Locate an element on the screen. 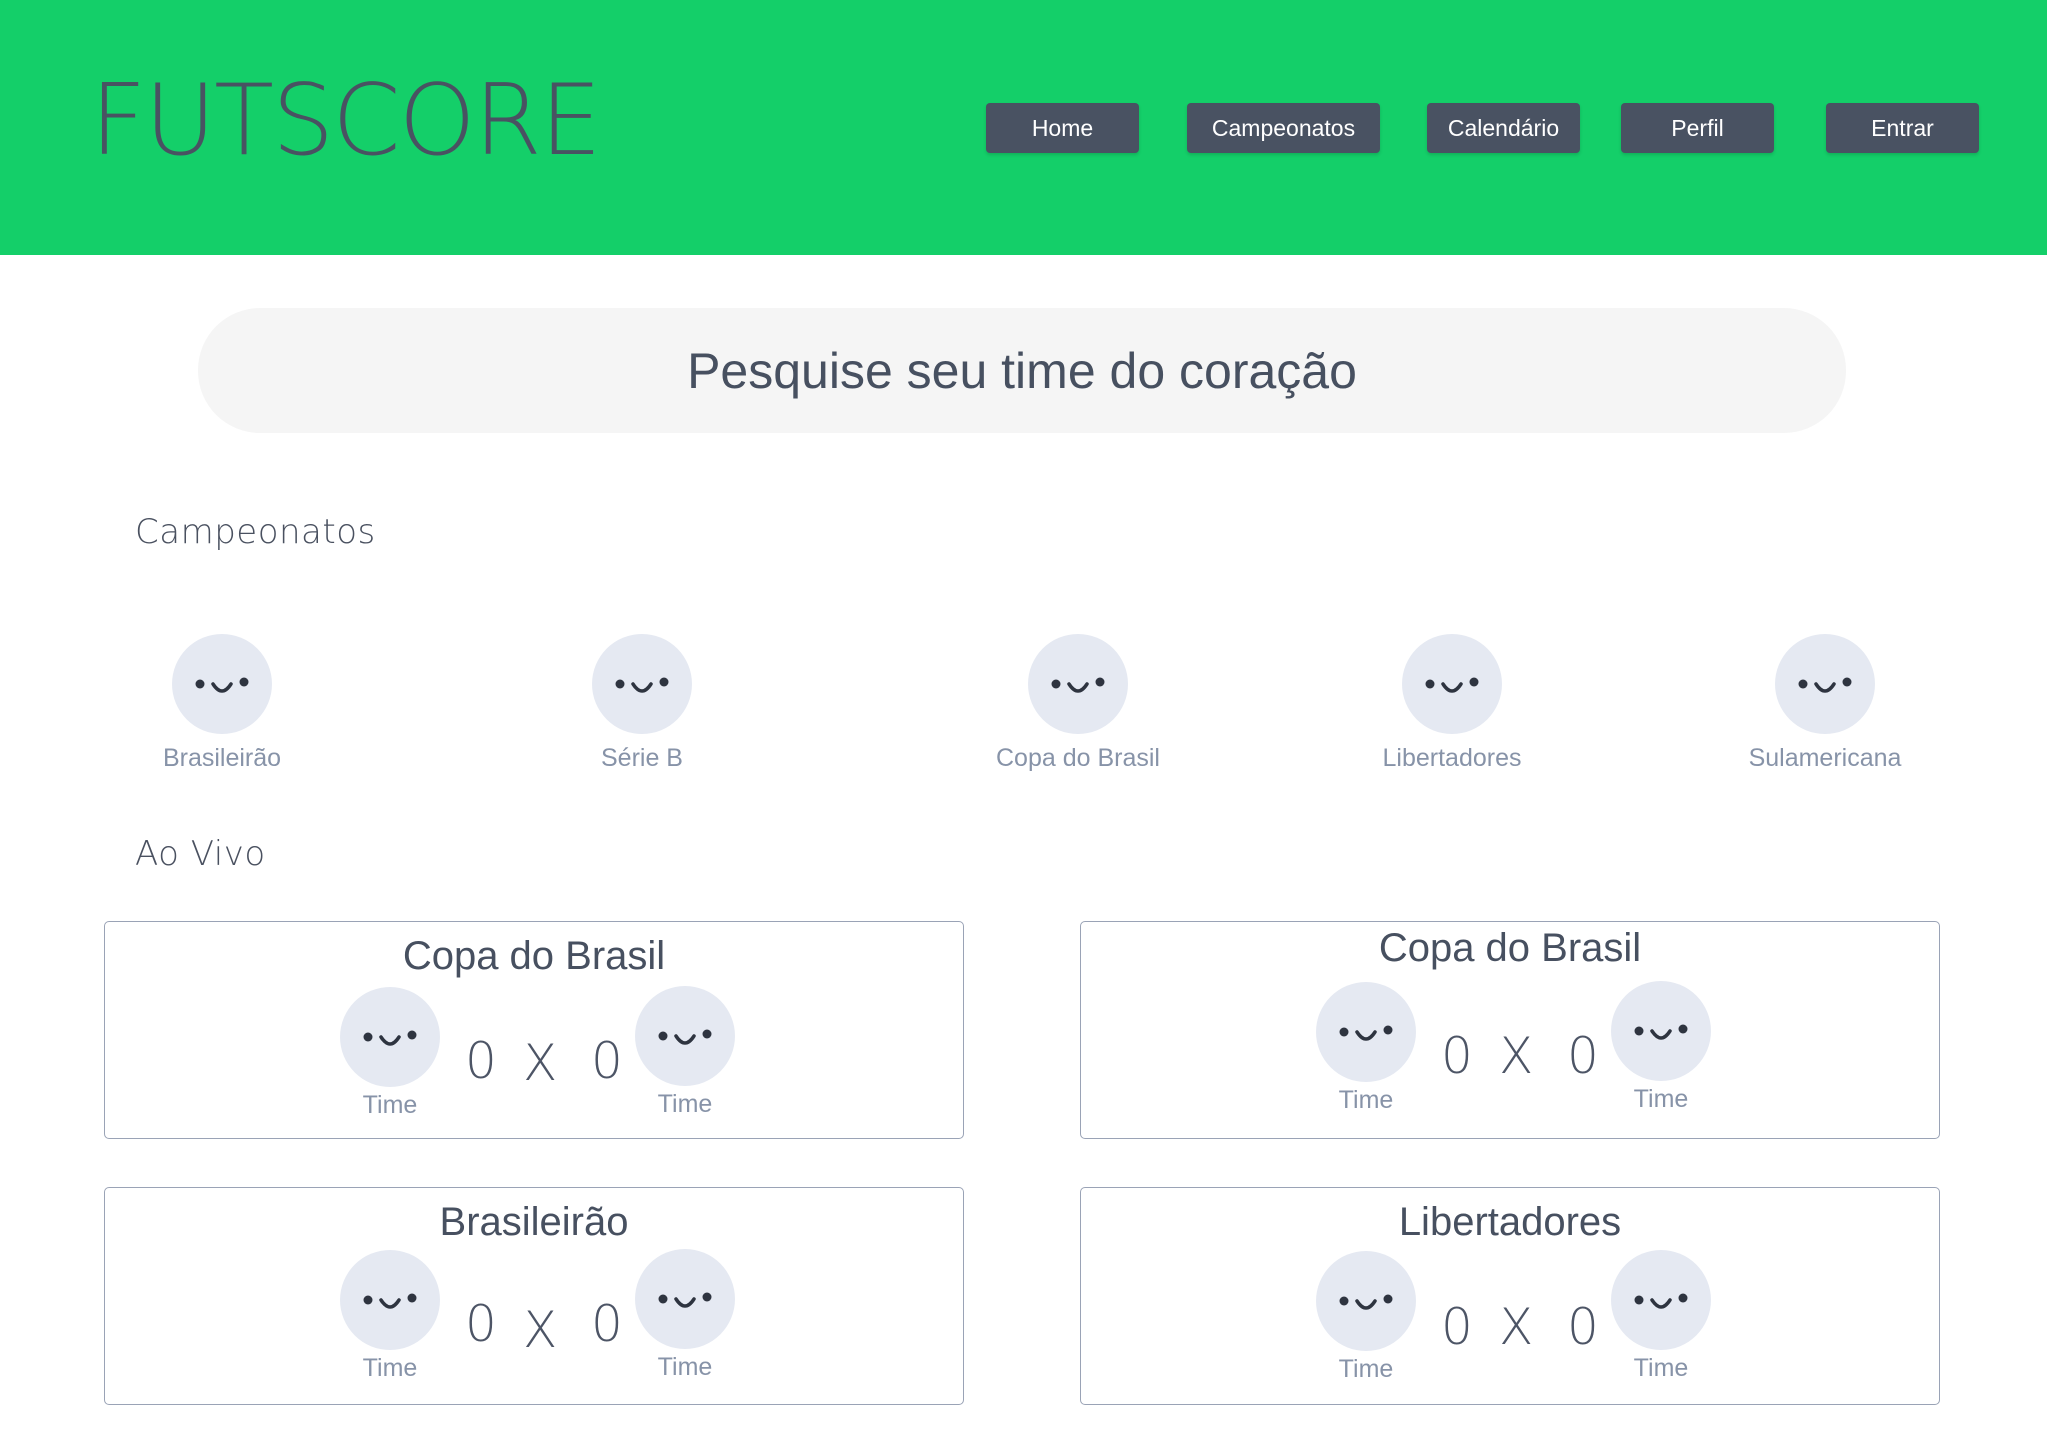  match-card: Brasileirão Time 0 X 0 Time is located at coordinates (534, 1296).